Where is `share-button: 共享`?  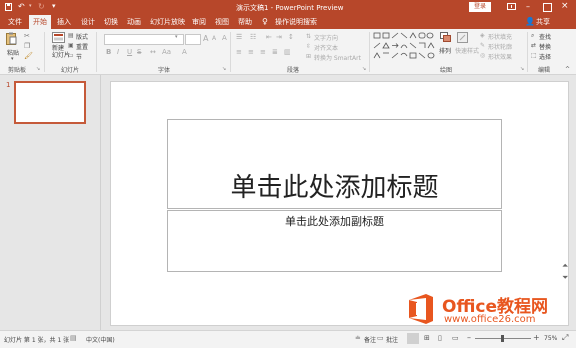 share-button: 共享 is located at coordinates (543, 22).